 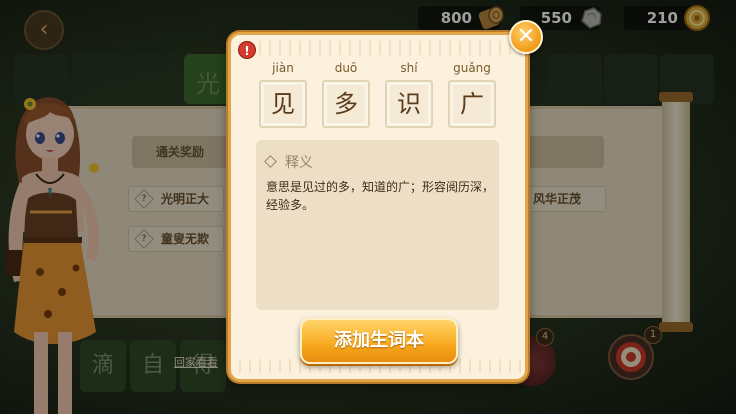 I want to click on char-column: jiàn 见, so click(x=283, y=93).